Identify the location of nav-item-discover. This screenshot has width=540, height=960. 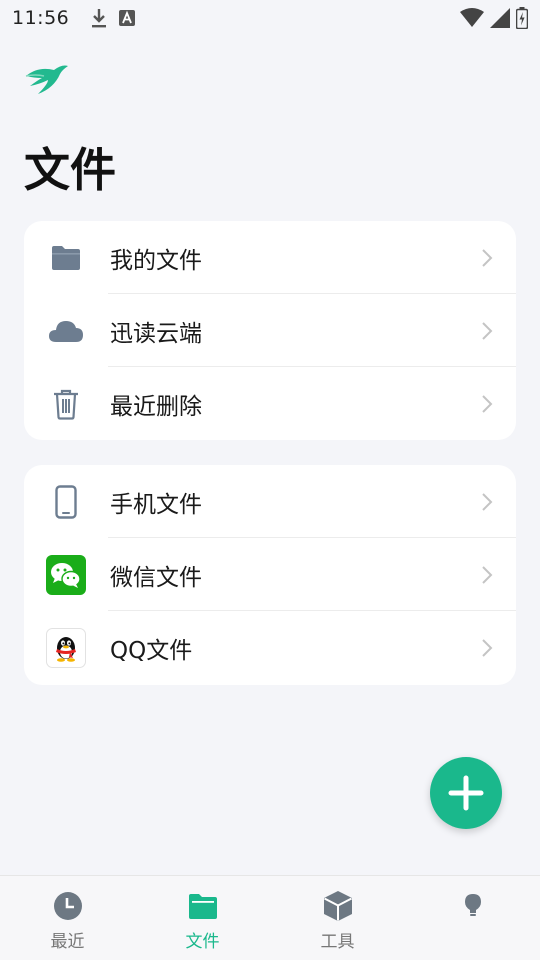
(472, 918).